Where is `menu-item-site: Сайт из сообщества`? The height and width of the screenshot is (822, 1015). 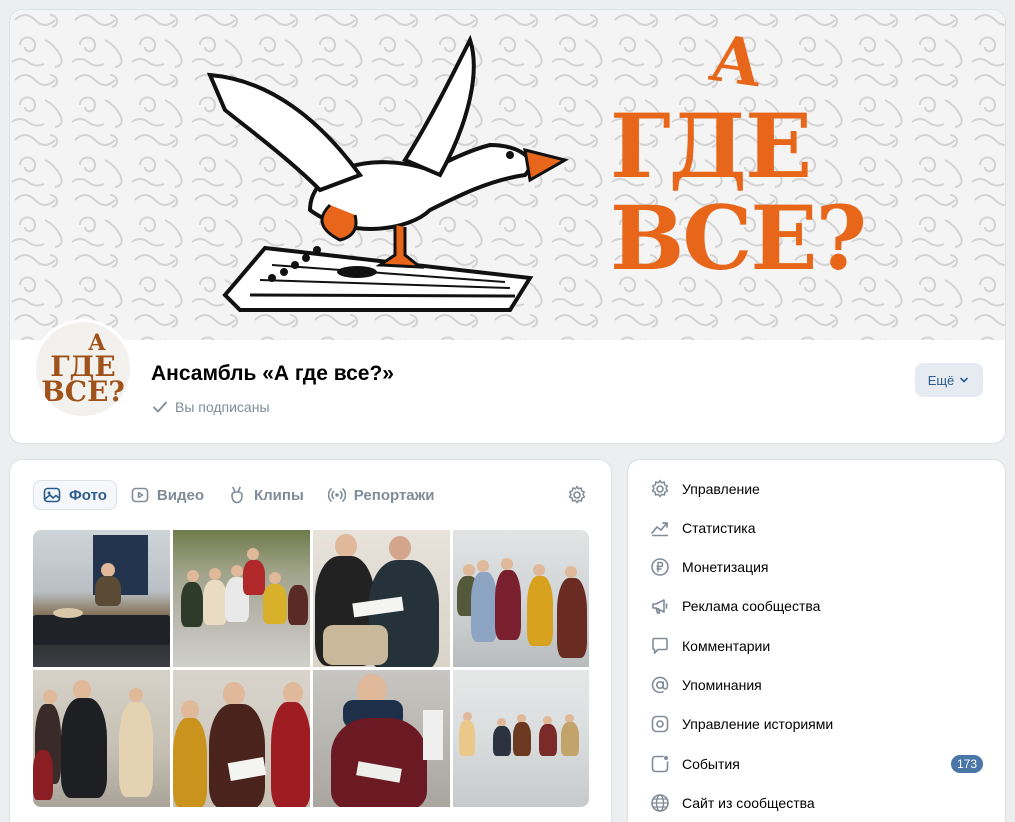
menu-item-site: Сайт из сообщества is located at coordinates (817, 803).